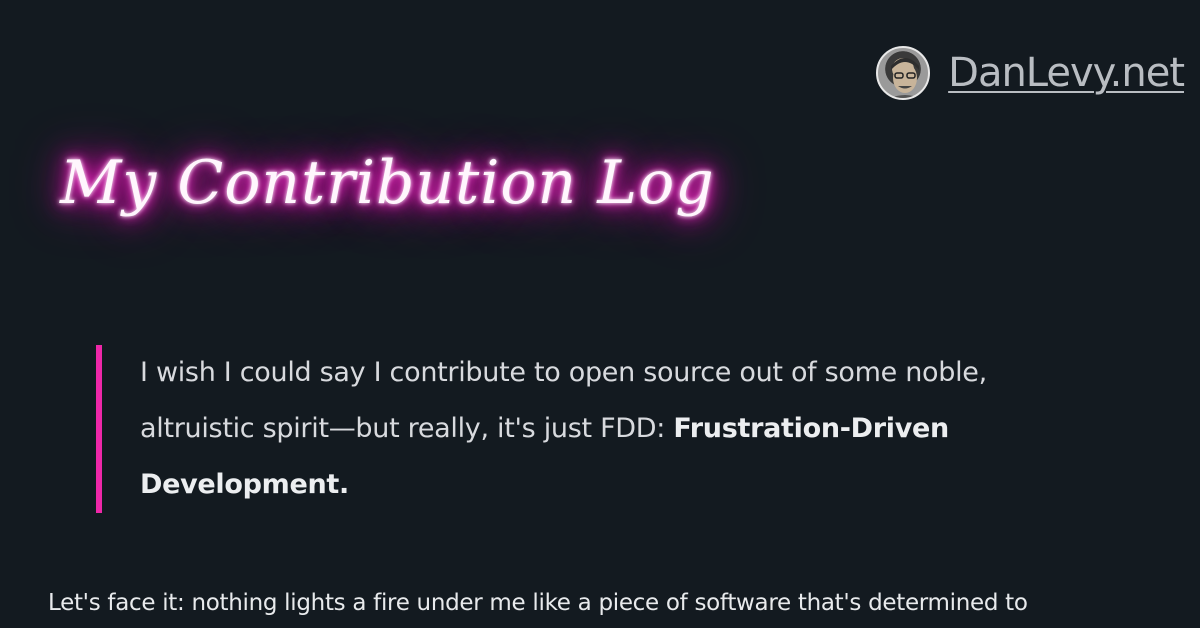  I want to click on author-avatar, so click(903, 73).